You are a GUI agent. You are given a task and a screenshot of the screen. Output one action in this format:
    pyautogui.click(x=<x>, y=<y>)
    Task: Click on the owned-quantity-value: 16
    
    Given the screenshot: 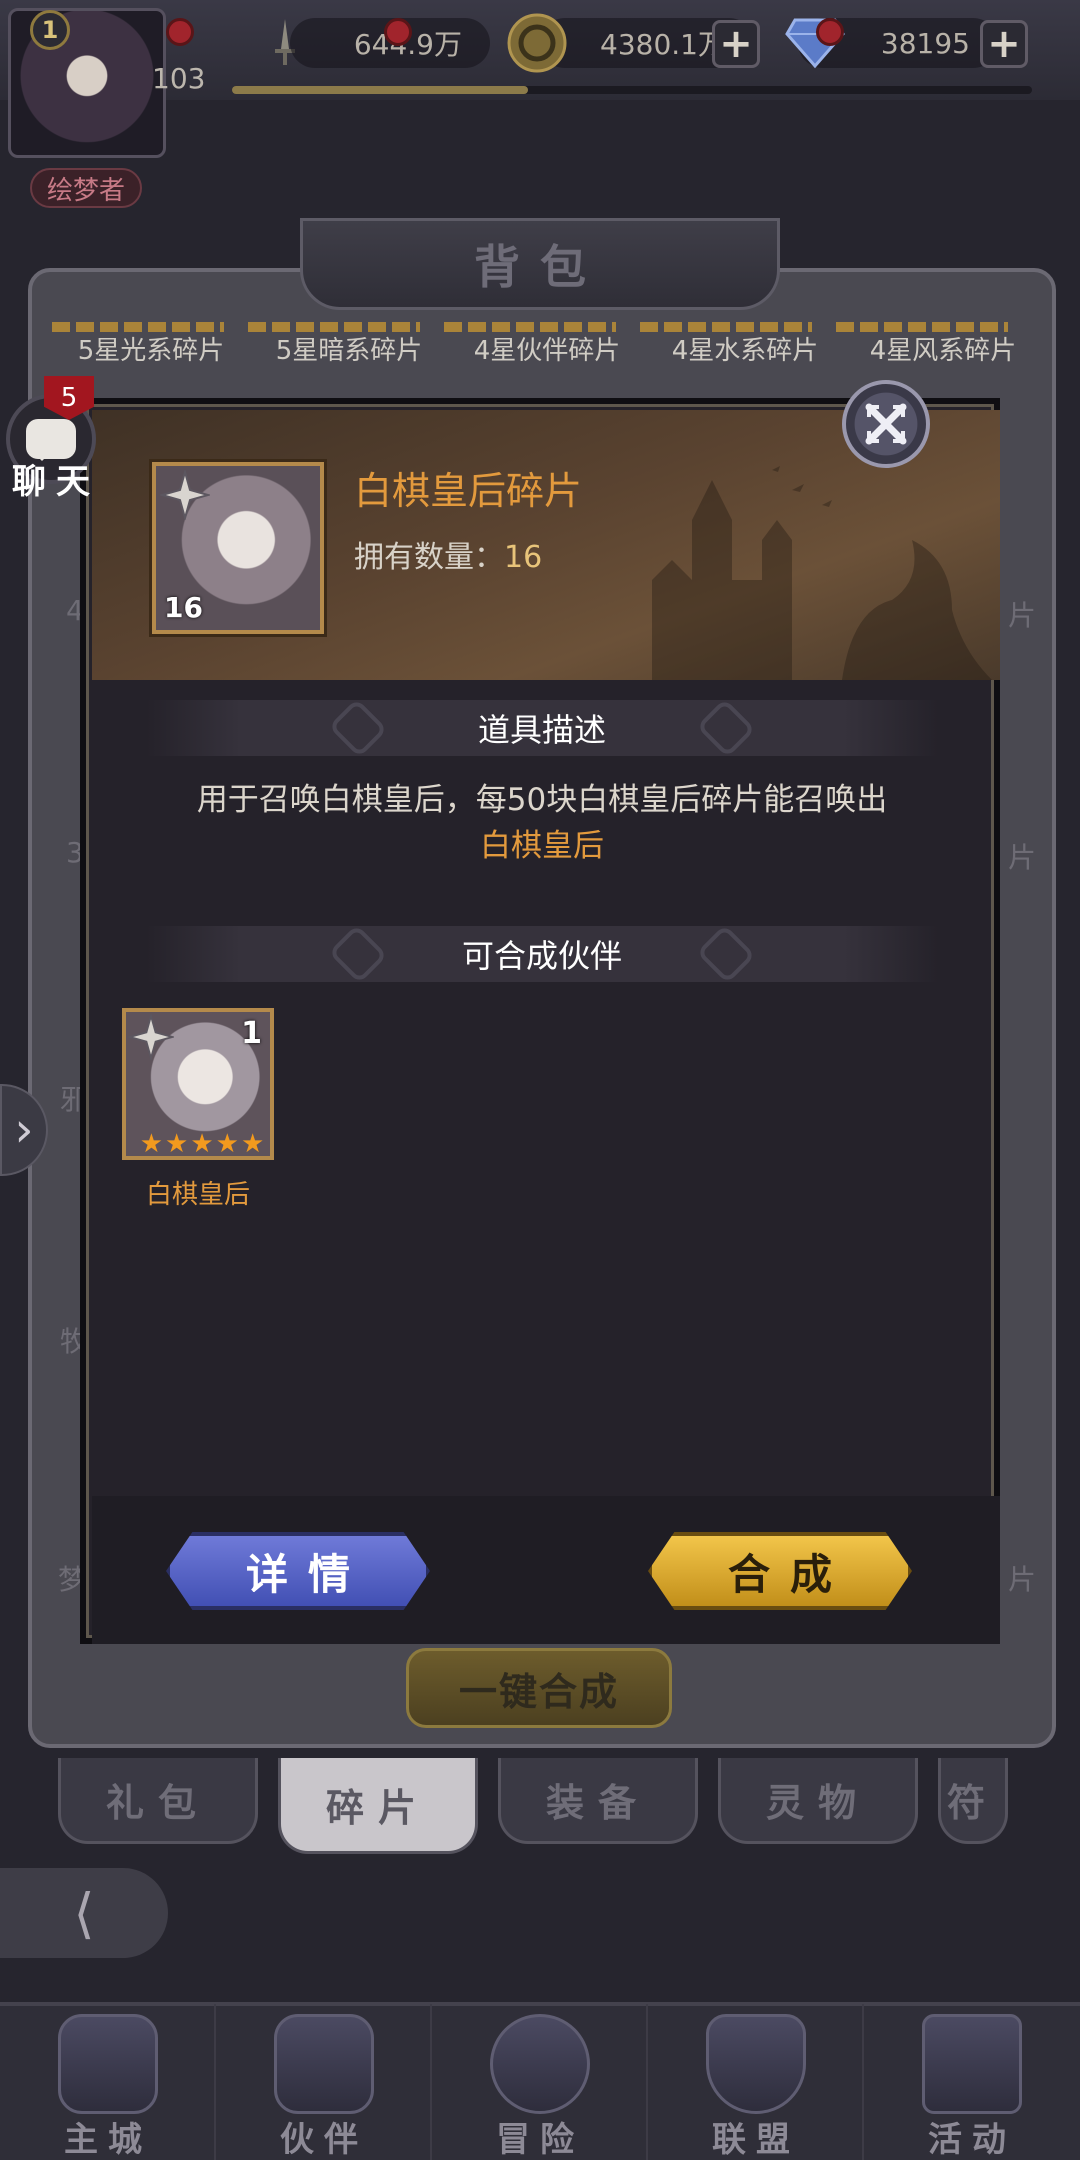 What is the action you would take?
    pyautogui.click(x=523, y=557)
    